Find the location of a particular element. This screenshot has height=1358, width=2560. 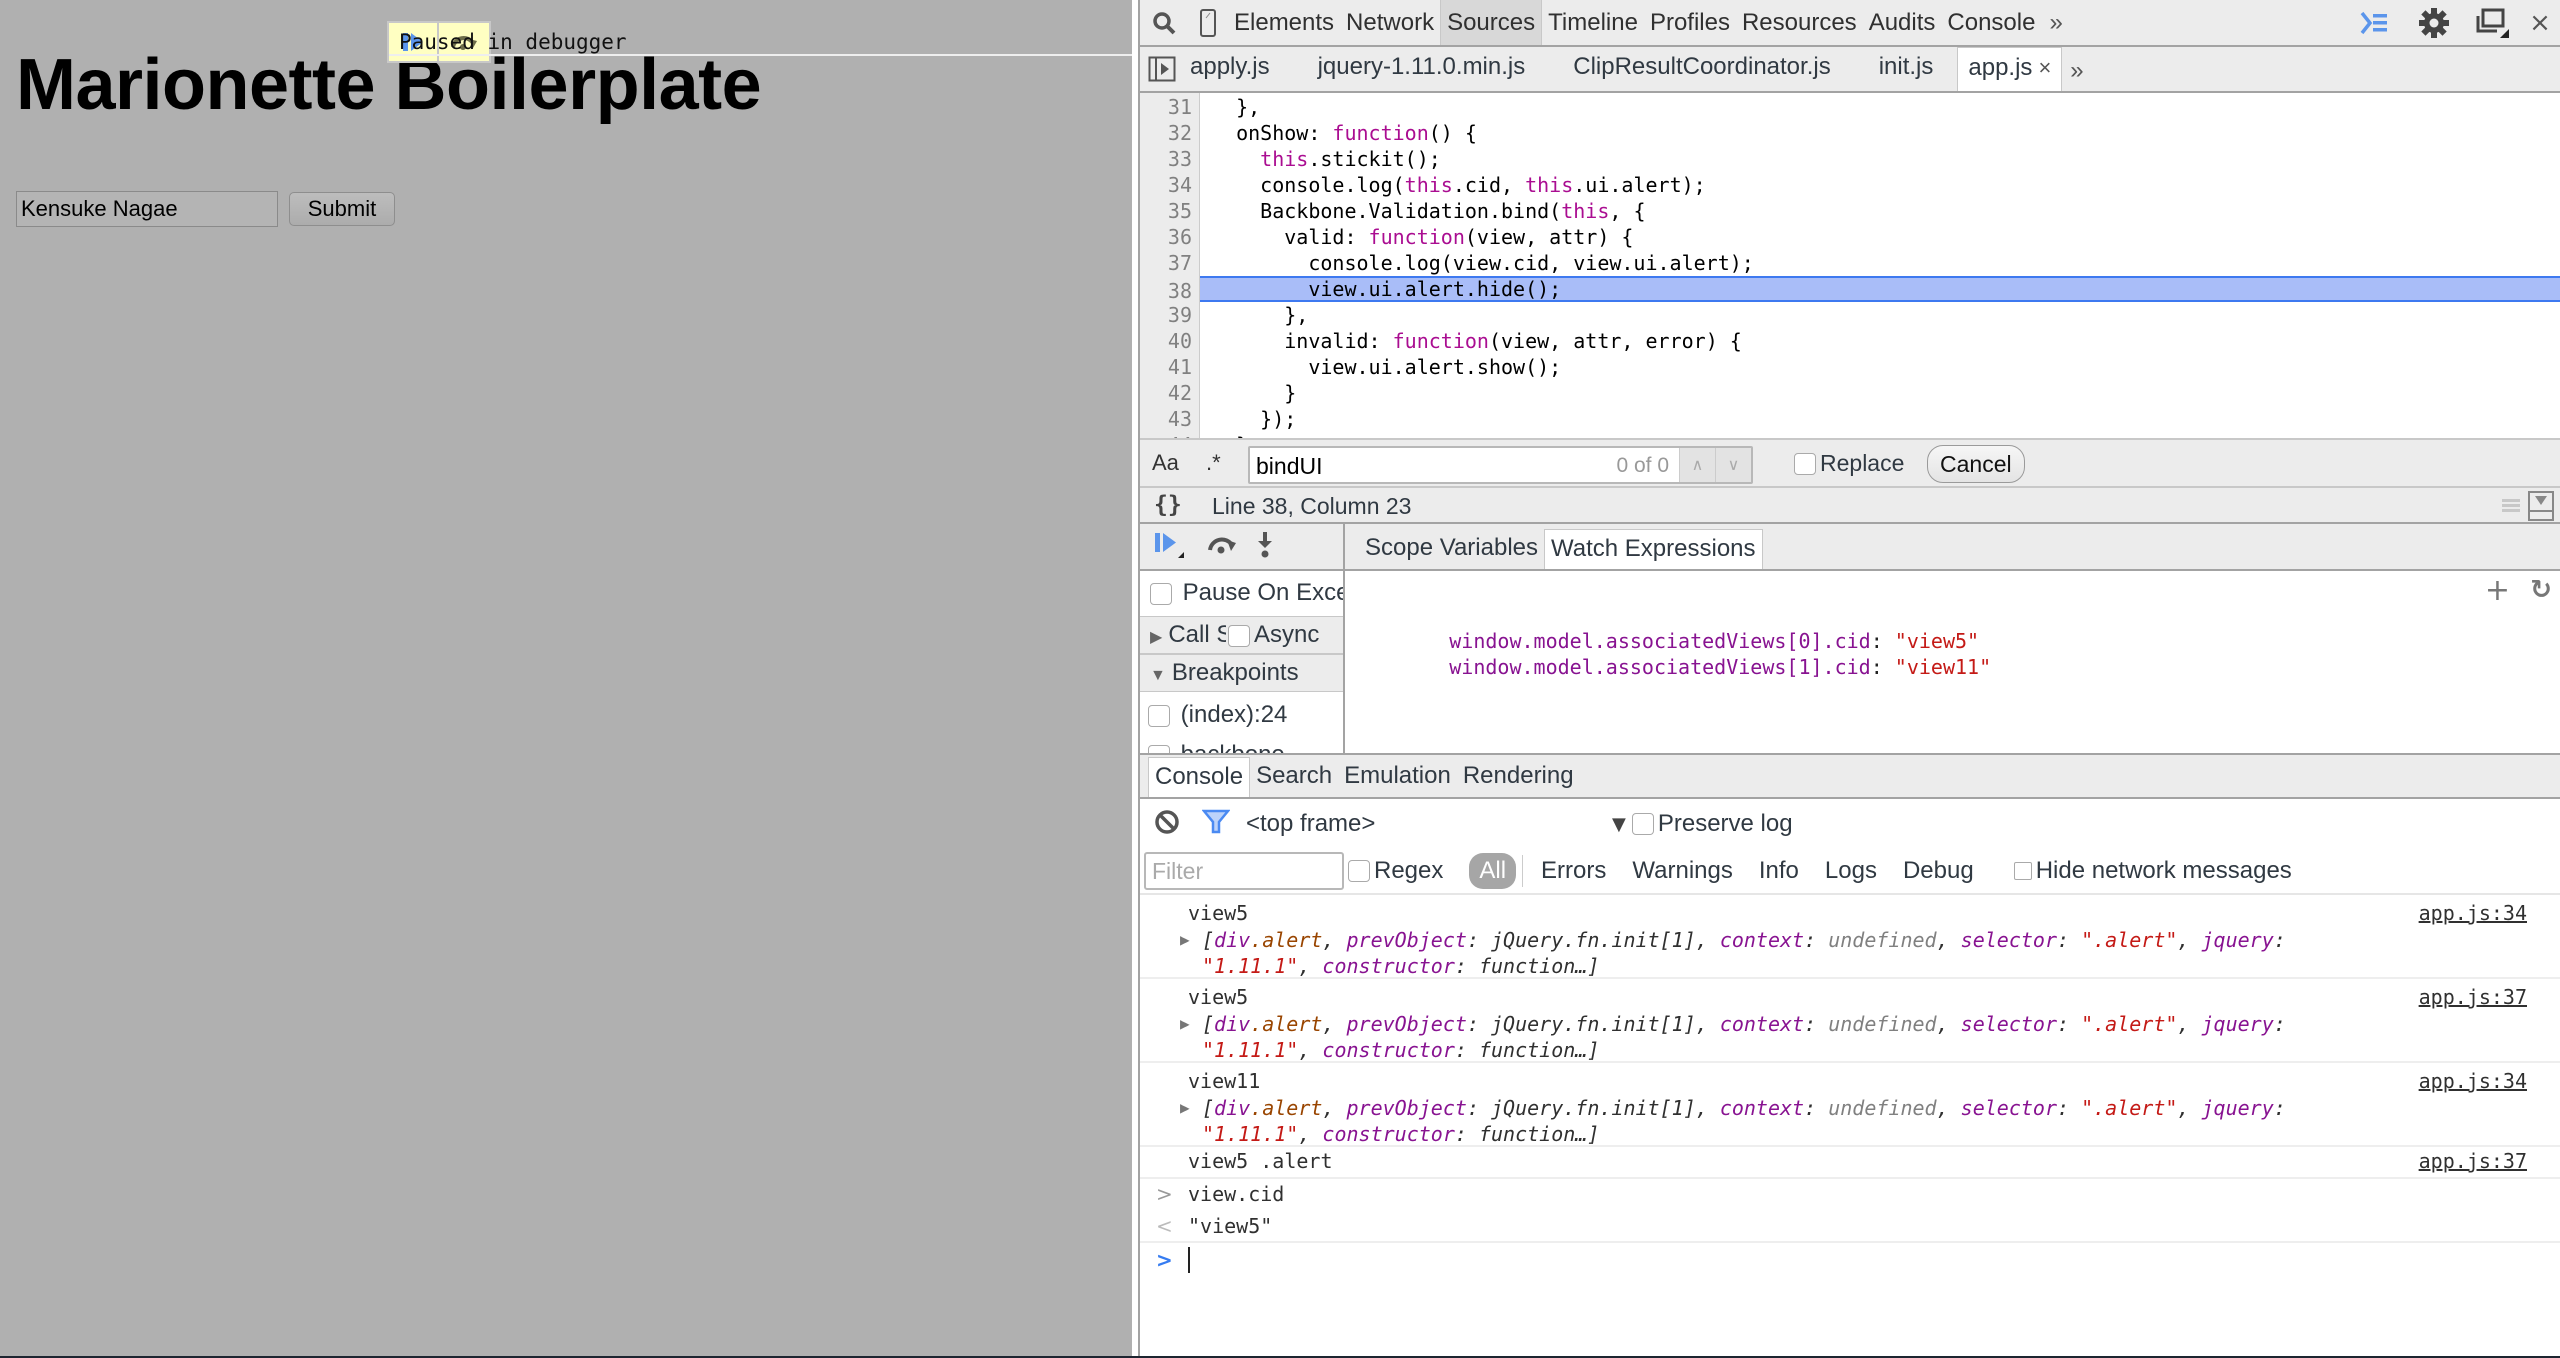

code-line: 42 } is located at coordinates (1850, 393).